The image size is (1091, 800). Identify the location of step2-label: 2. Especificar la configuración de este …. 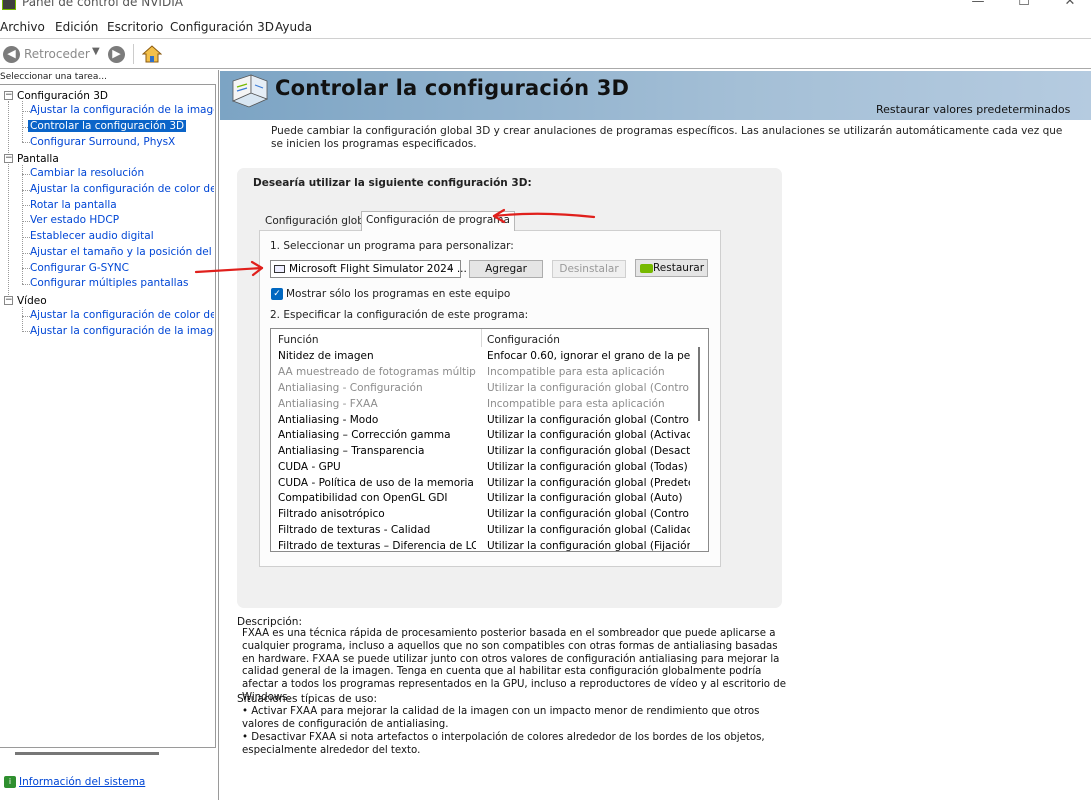
(399, 315).